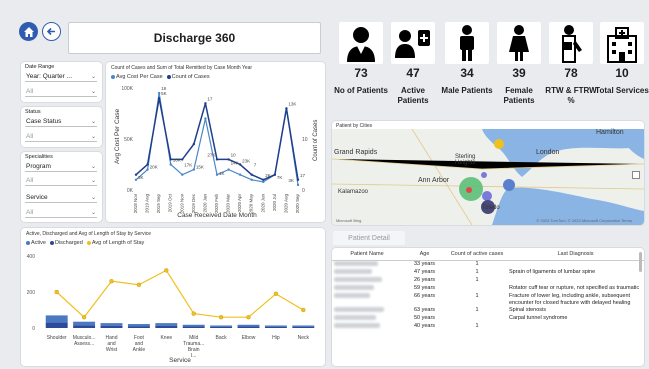 This screenshot has width=649, height=369. Describe the element at coordinates (193, 203) in the screenshot. I see `line-x-tick: 2019 Dec` at that location.